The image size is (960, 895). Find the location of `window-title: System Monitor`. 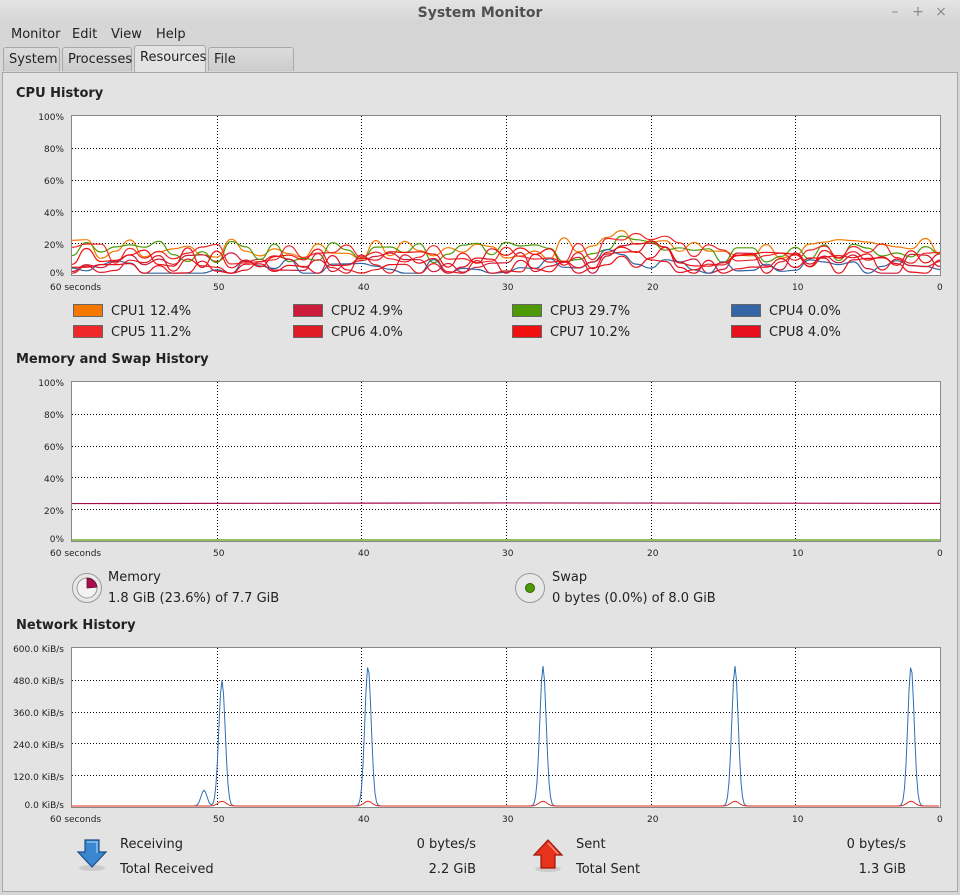

window-title: System Monitor is located at coordinates (480, 13).